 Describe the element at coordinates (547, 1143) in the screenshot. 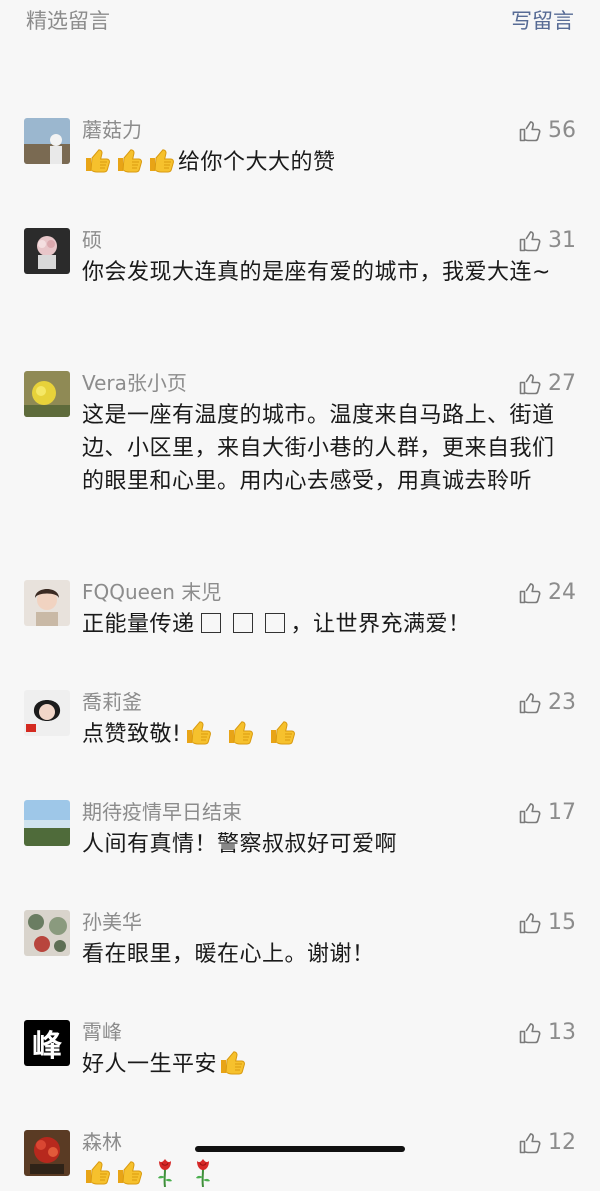

I see `like-button: 12` at that location.